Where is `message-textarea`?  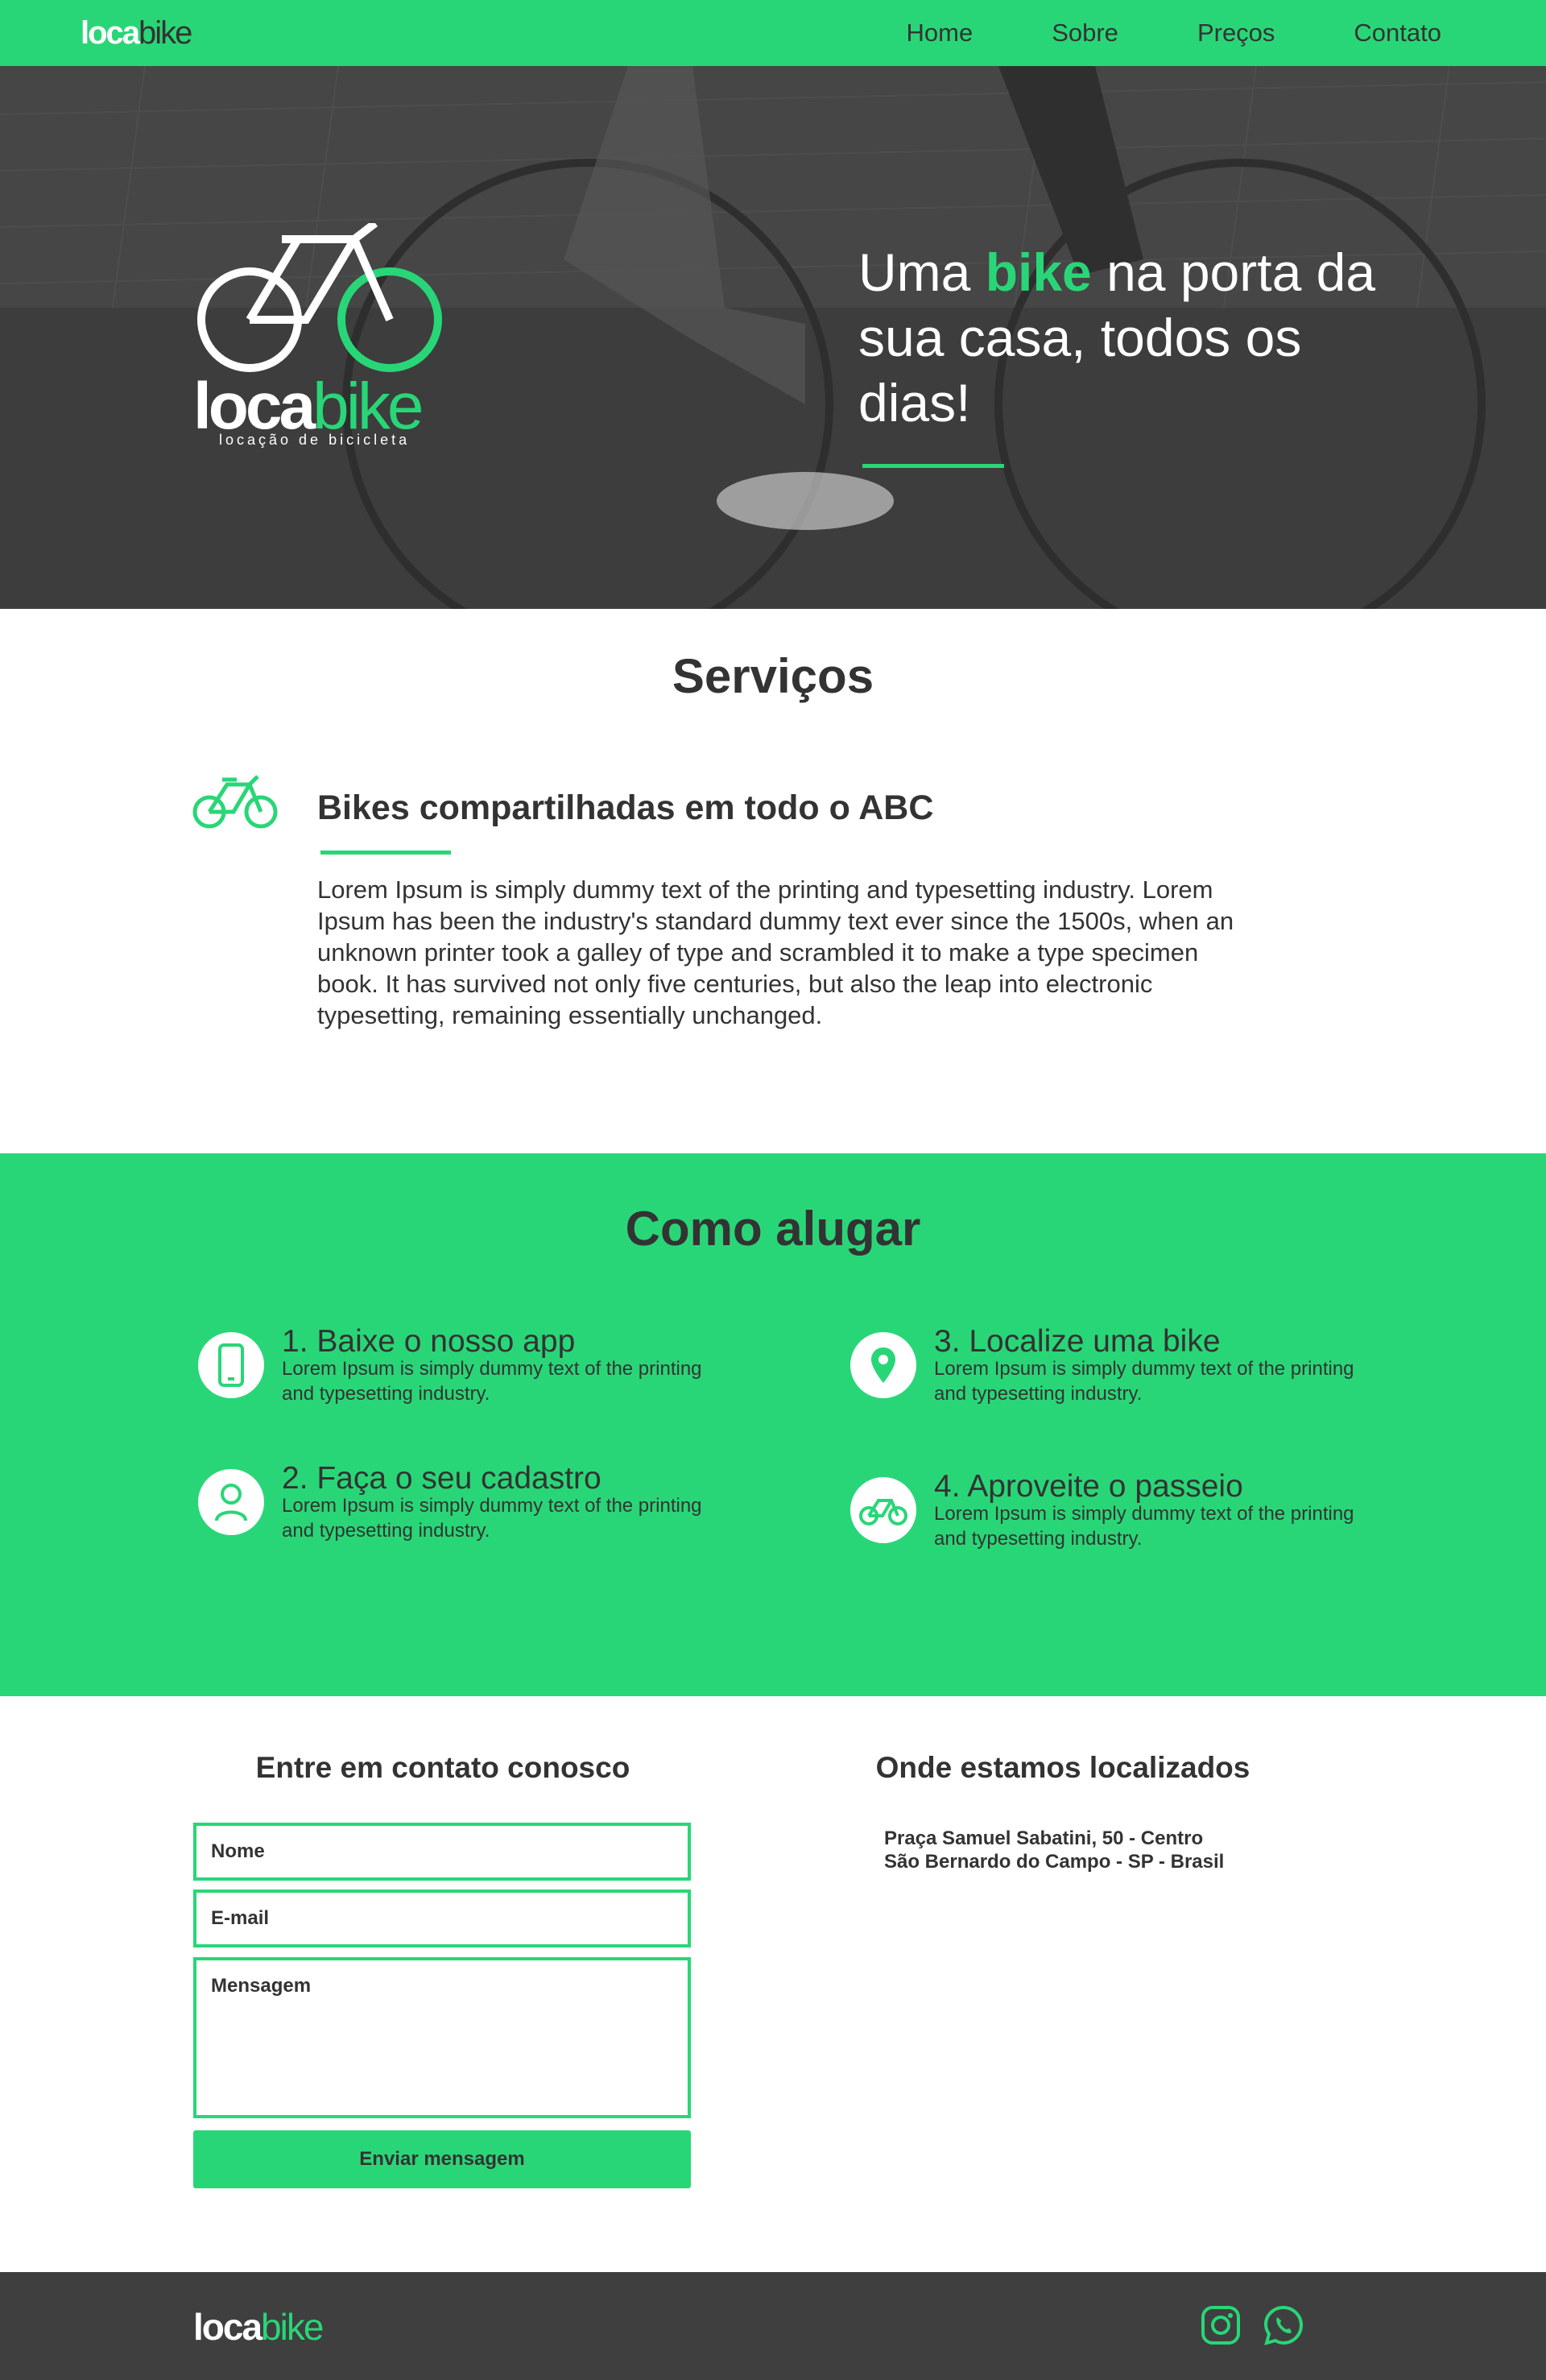 message-textarea is located at coordinates (442, 2037).